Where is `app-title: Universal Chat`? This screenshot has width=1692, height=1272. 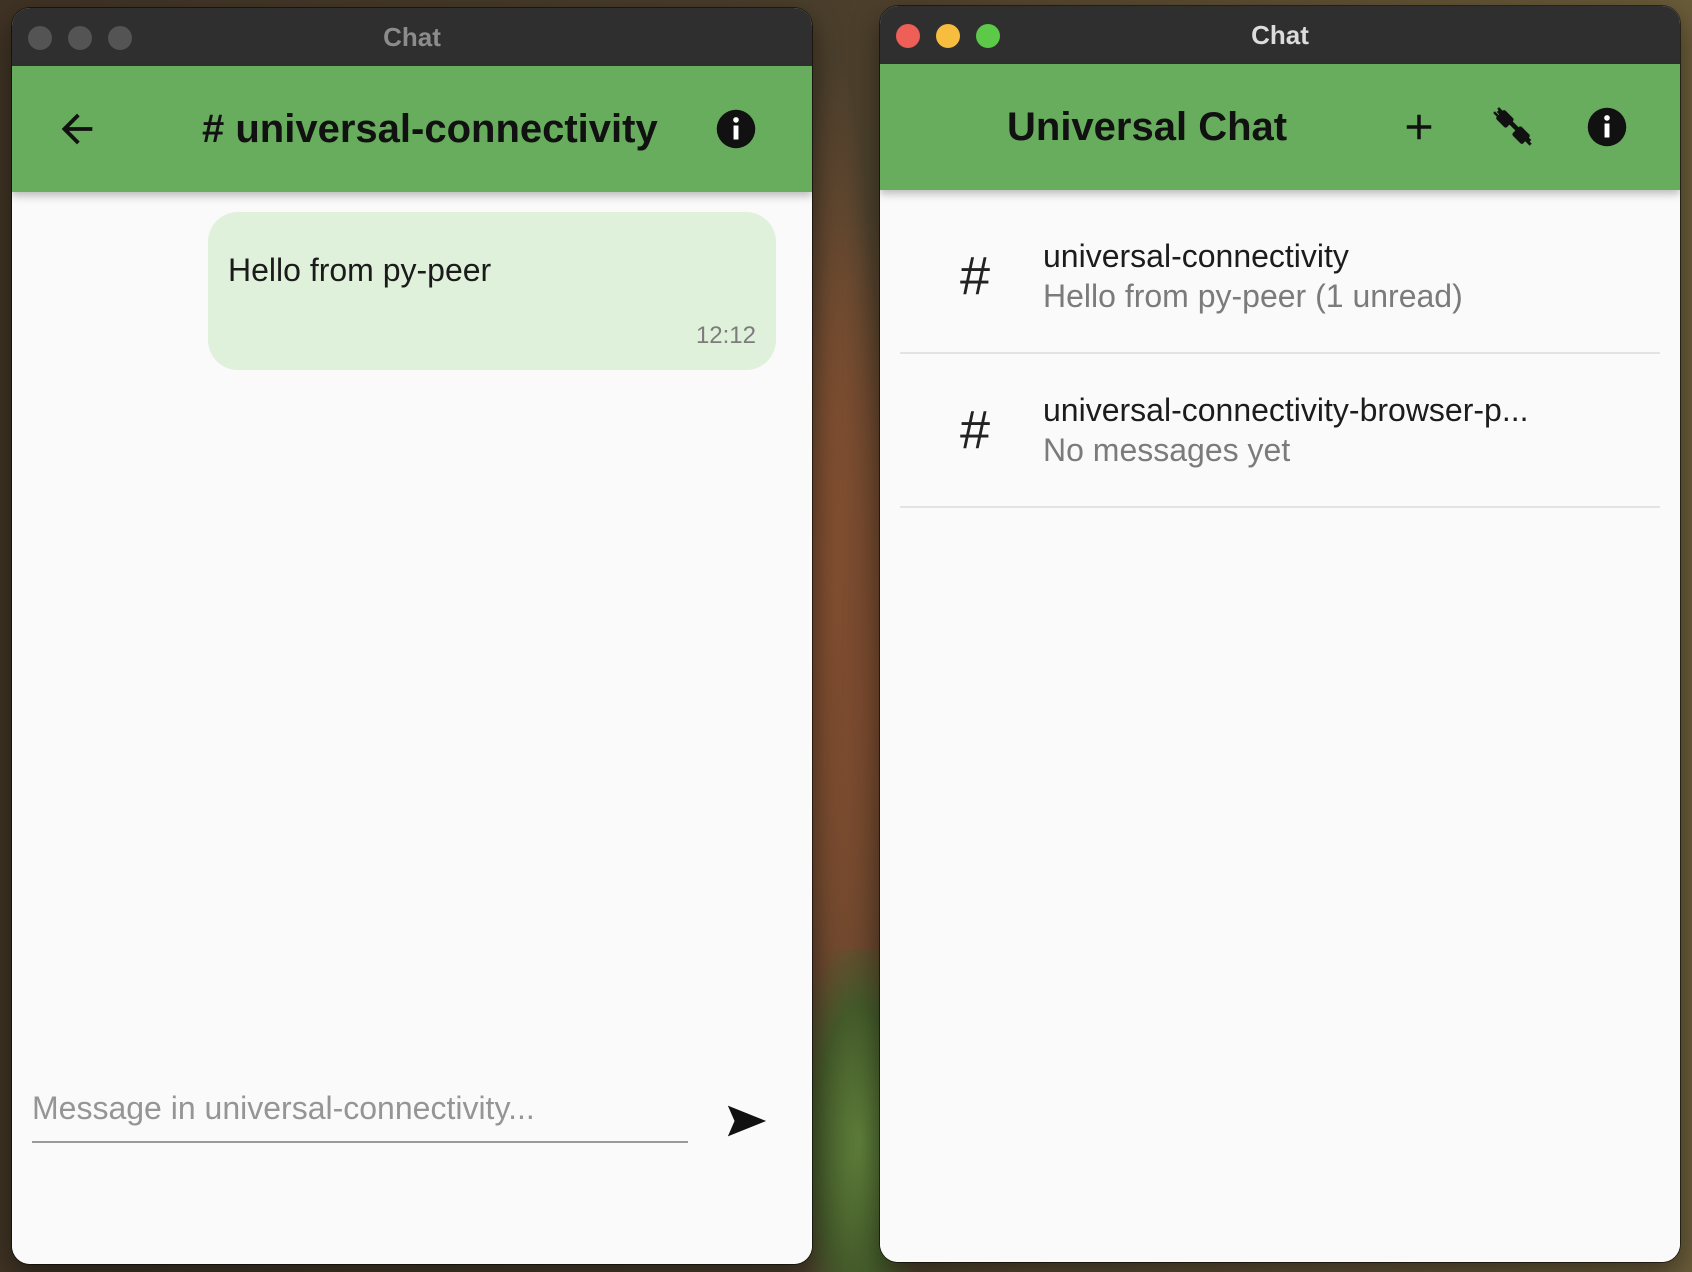
app-title: Universal Chat is located at coordinates (1147, 127).